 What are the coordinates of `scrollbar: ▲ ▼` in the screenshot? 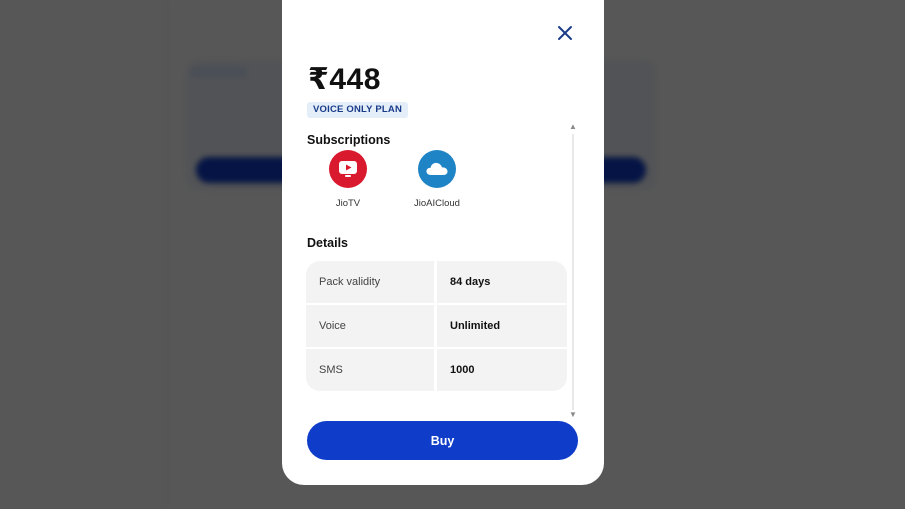 It's located at (573, 271).